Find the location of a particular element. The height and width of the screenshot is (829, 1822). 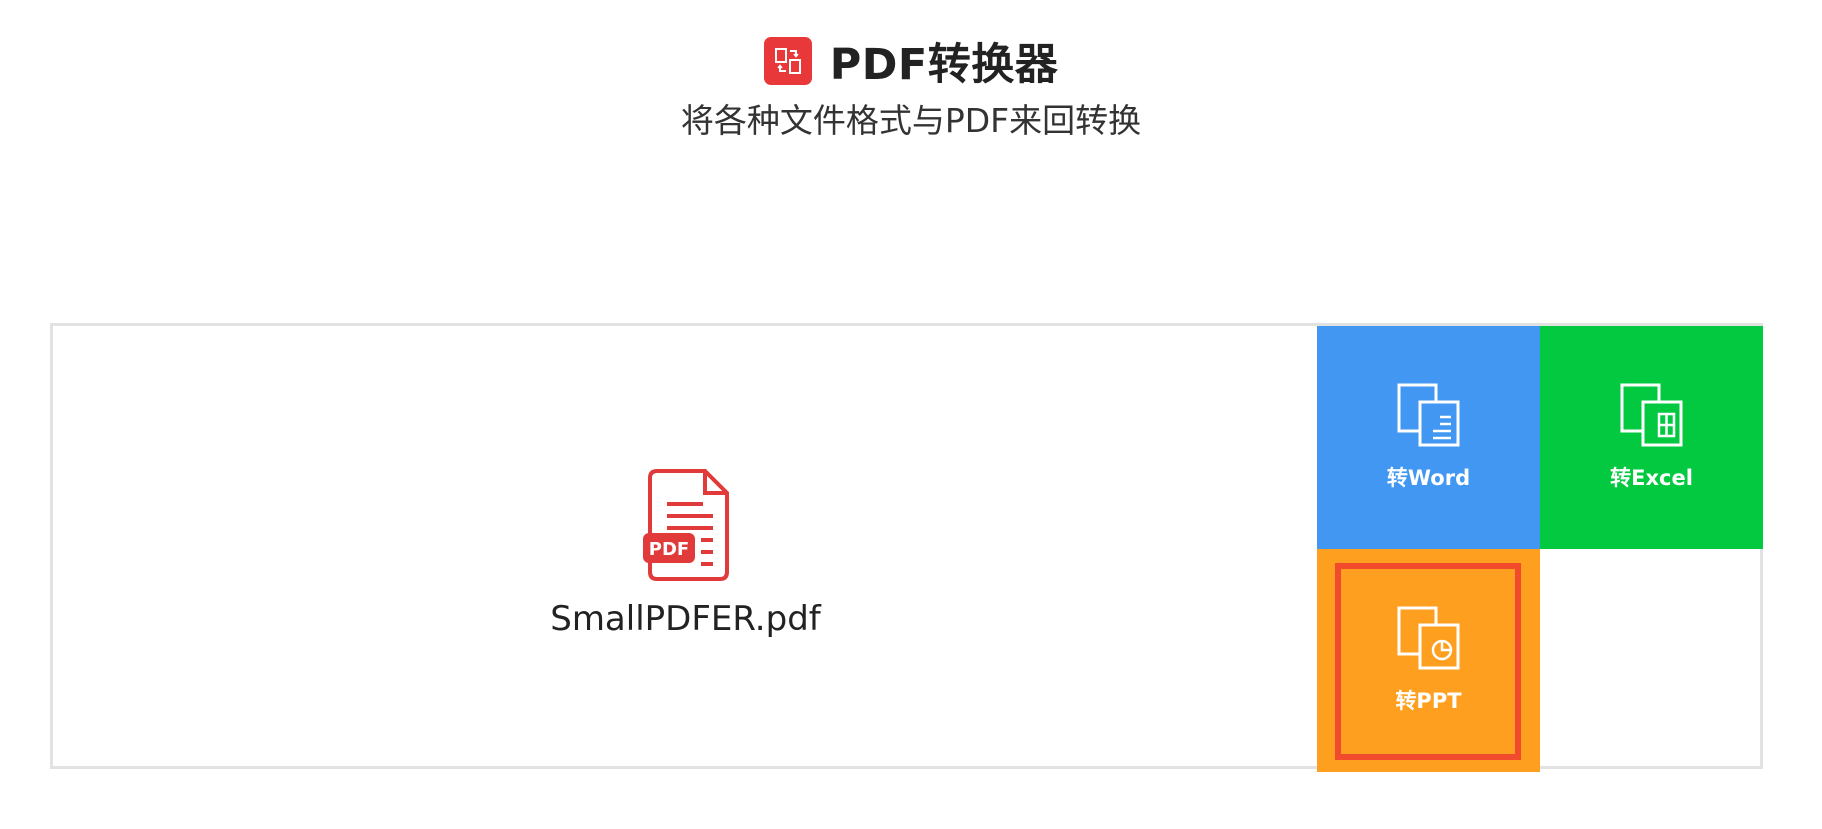

page-header: PDF转换器 将各种文件格式与PDF来回转换 is located at coordinates (911, 86).